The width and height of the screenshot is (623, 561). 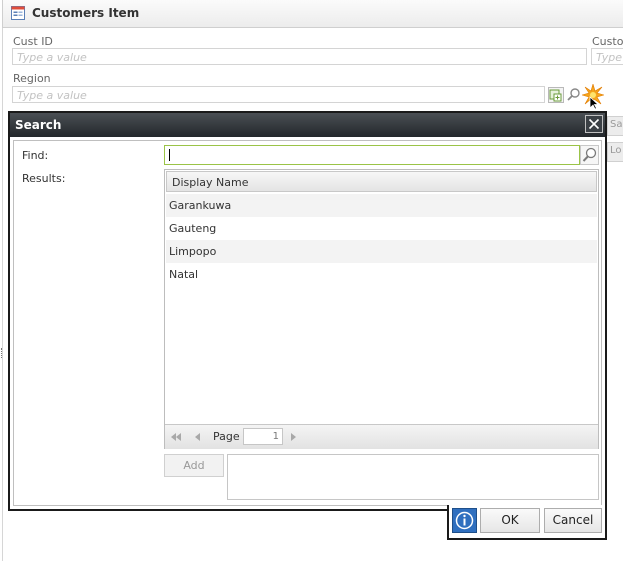 What do you see at coordinates (86, 13) in the screenshot?
I see `form-title: Customers Item` at bounding box center [86, 13].